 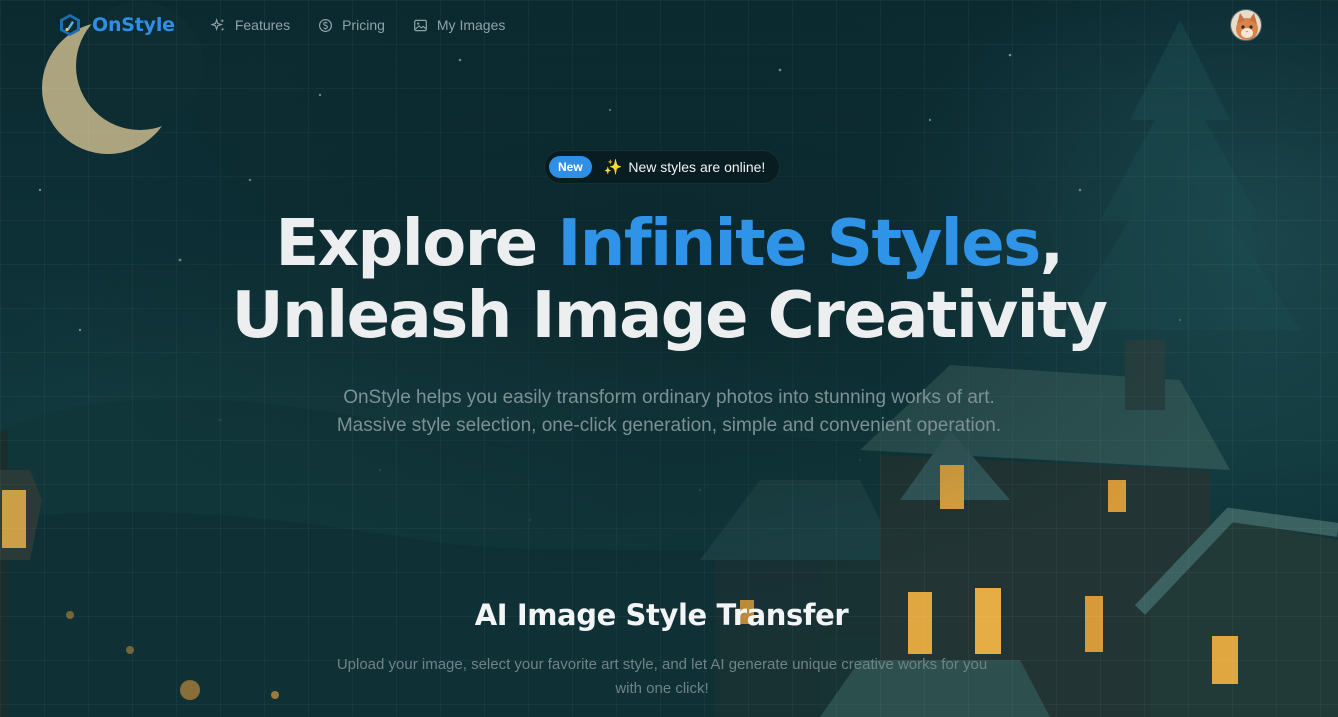 What do you see at coordinates (363, 25) in the screenshot?
I see `nav-pricing-label: Pricing` at bounding box center [363, 25].